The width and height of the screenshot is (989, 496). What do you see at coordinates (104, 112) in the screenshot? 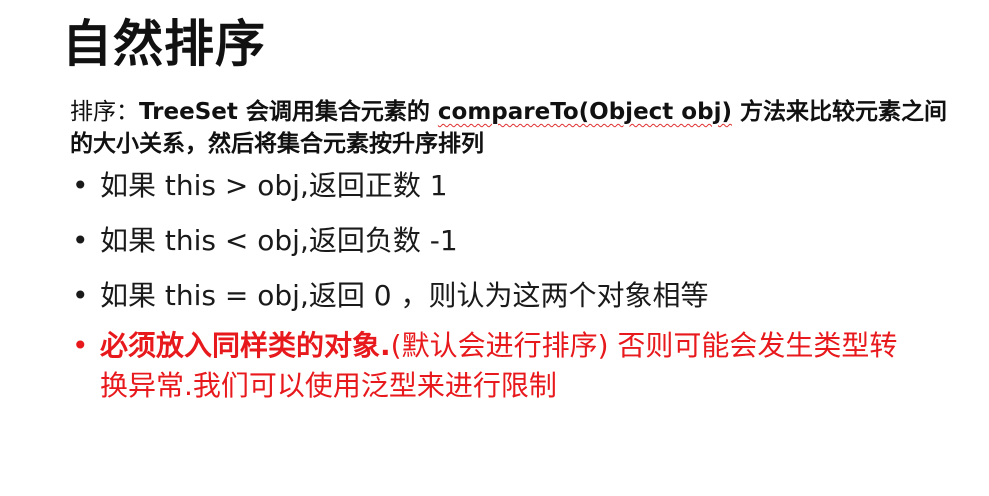
I see `intro-lead: 排序：` at bounding box center [104, 112].